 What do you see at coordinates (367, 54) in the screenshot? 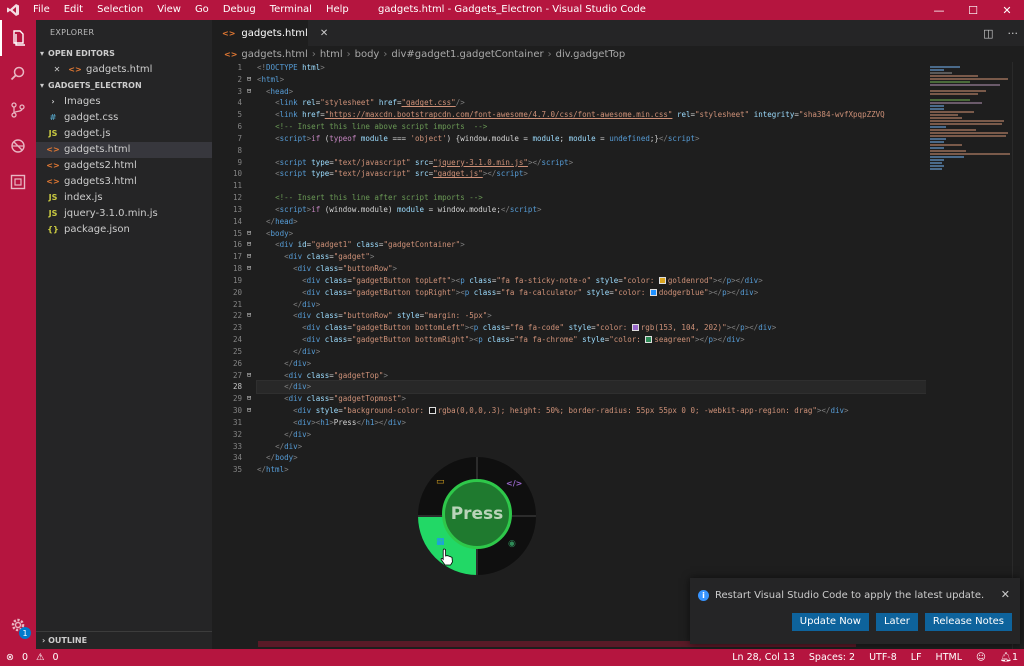
I see `breadcrumb-item: body` at bounding box center [367, 54].